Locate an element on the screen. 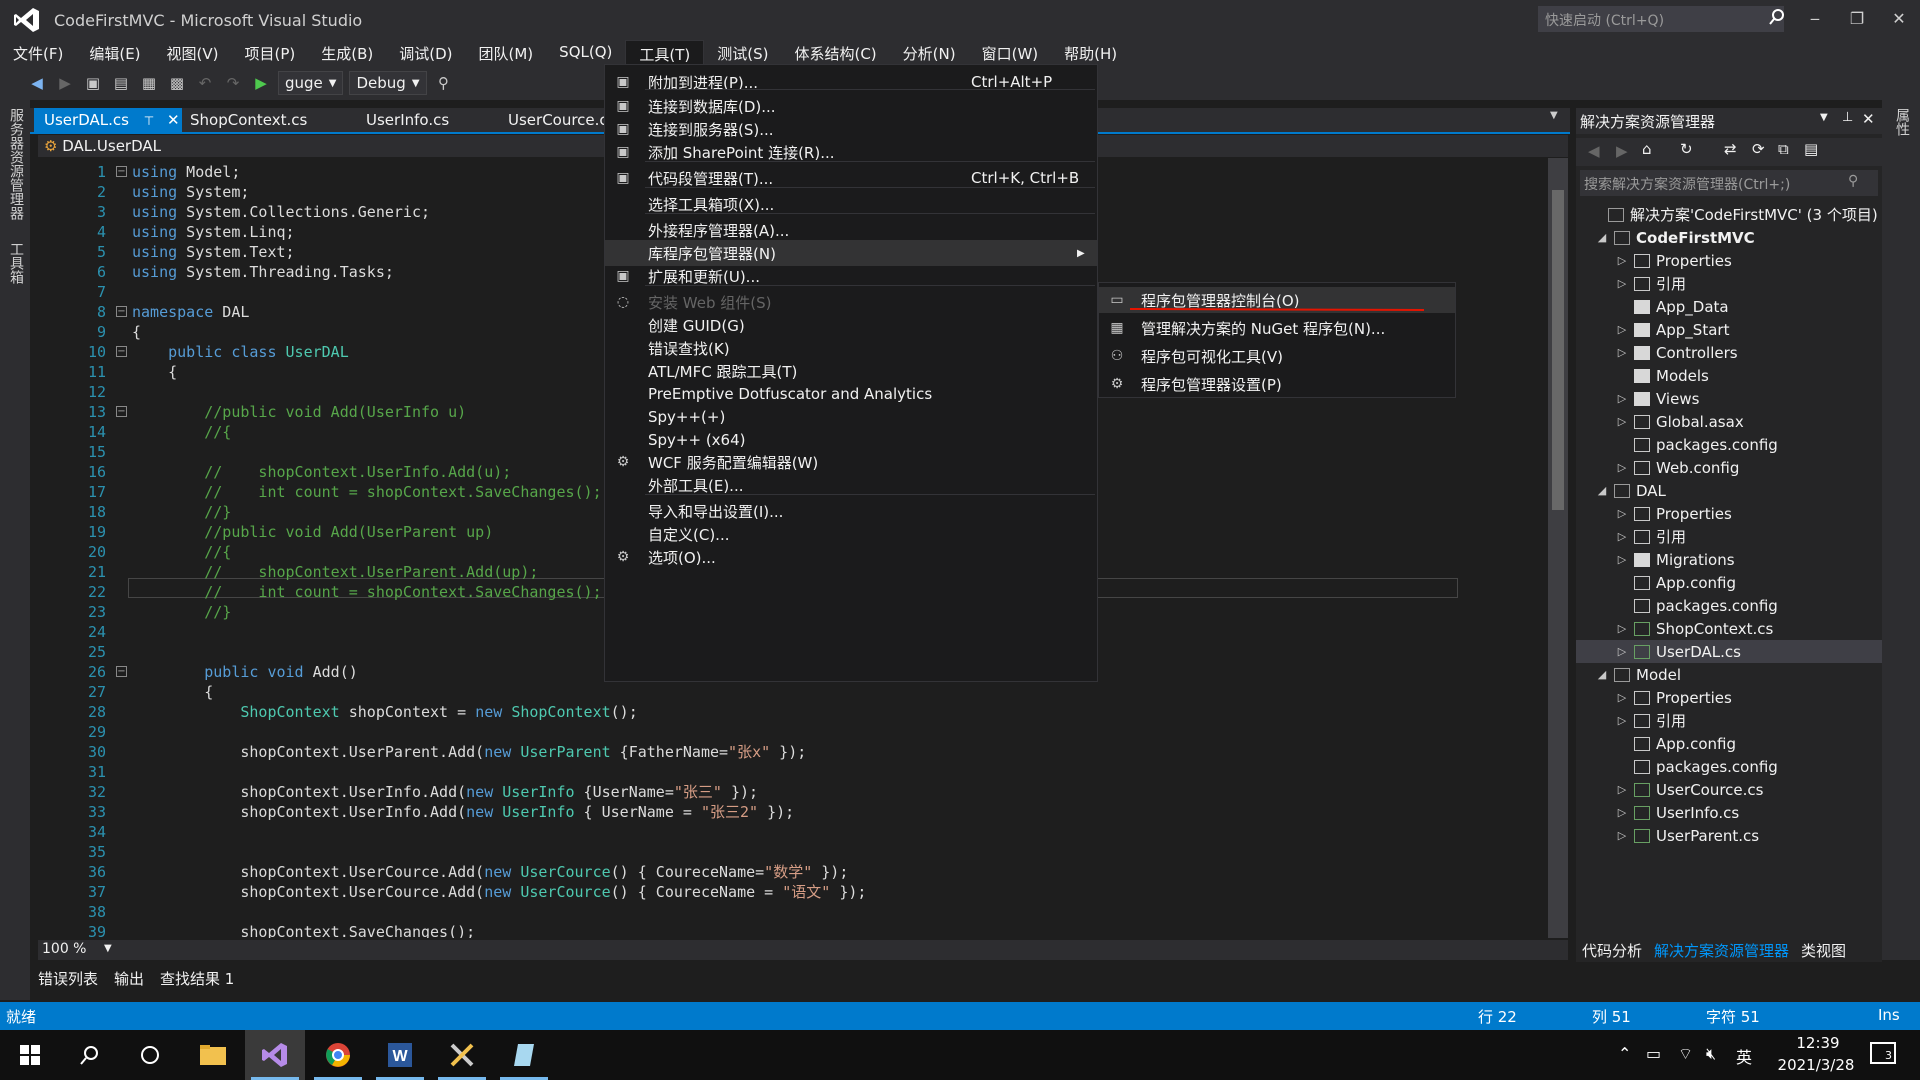 The width and height of the screenshot is (1920, 1080). start-debug-icon: ▶ is located at coordinates (261, 83).